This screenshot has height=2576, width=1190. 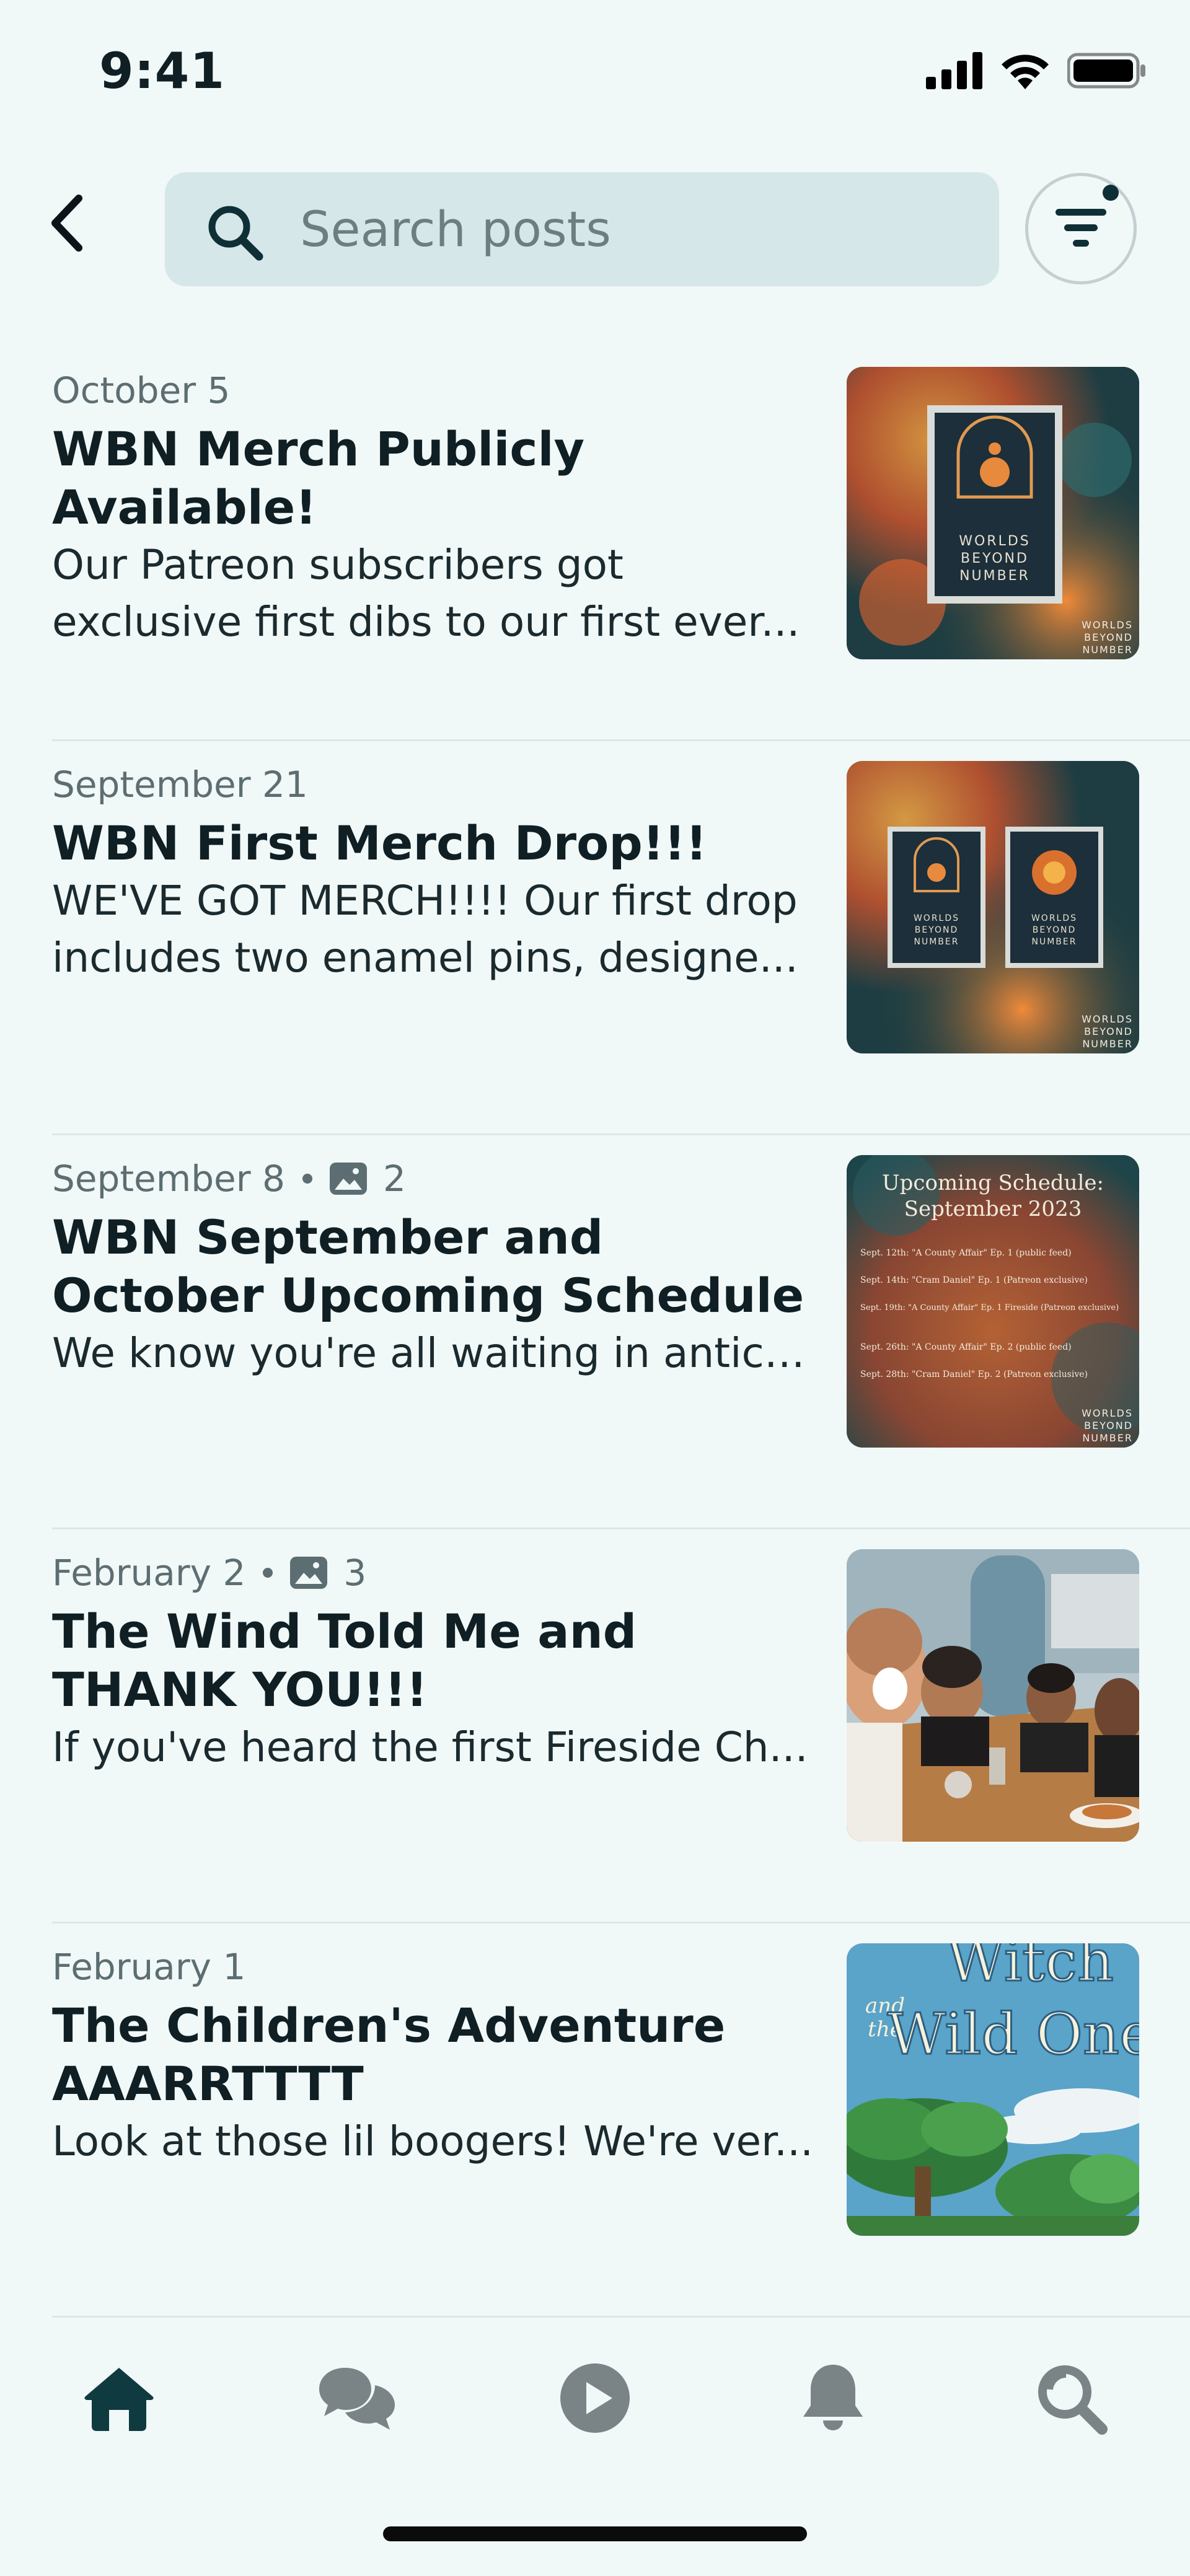 What do you see at coordinates (635, 230) in the screenshot?
I see `search-input` at bounding box center [635, 230].